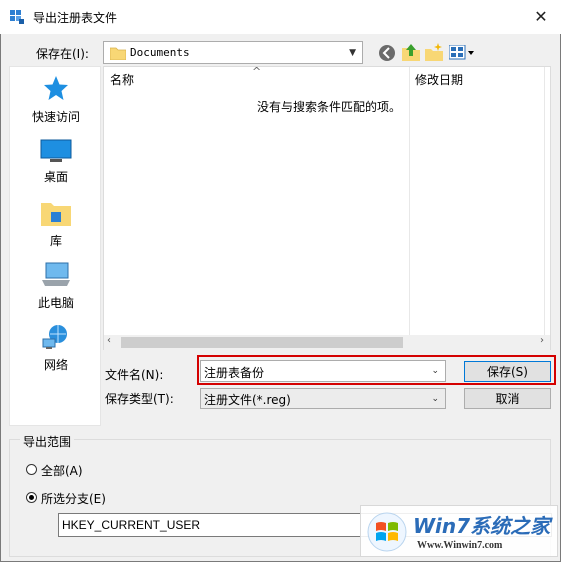  Describe the element at coordinates (118, 53) in the screenshot. I see `folder-icon` at that location.